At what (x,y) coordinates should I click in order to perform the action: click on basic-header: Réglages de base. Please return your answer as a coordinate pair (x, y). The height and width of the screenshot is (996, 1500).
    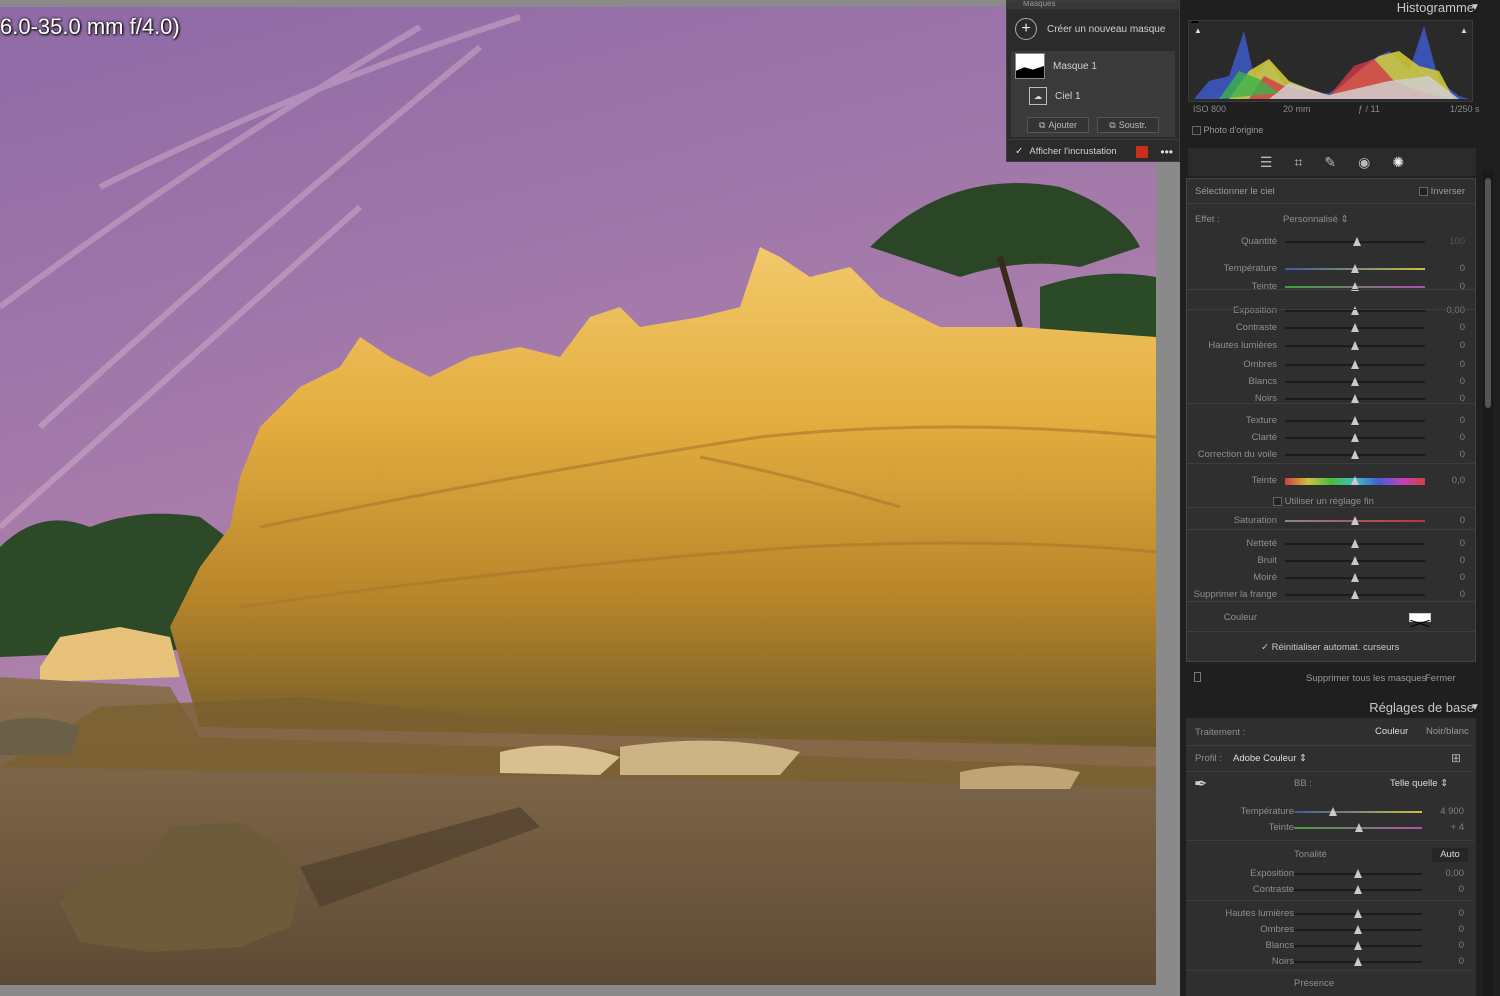
    Looking at the image, I should click on (1421, 707).